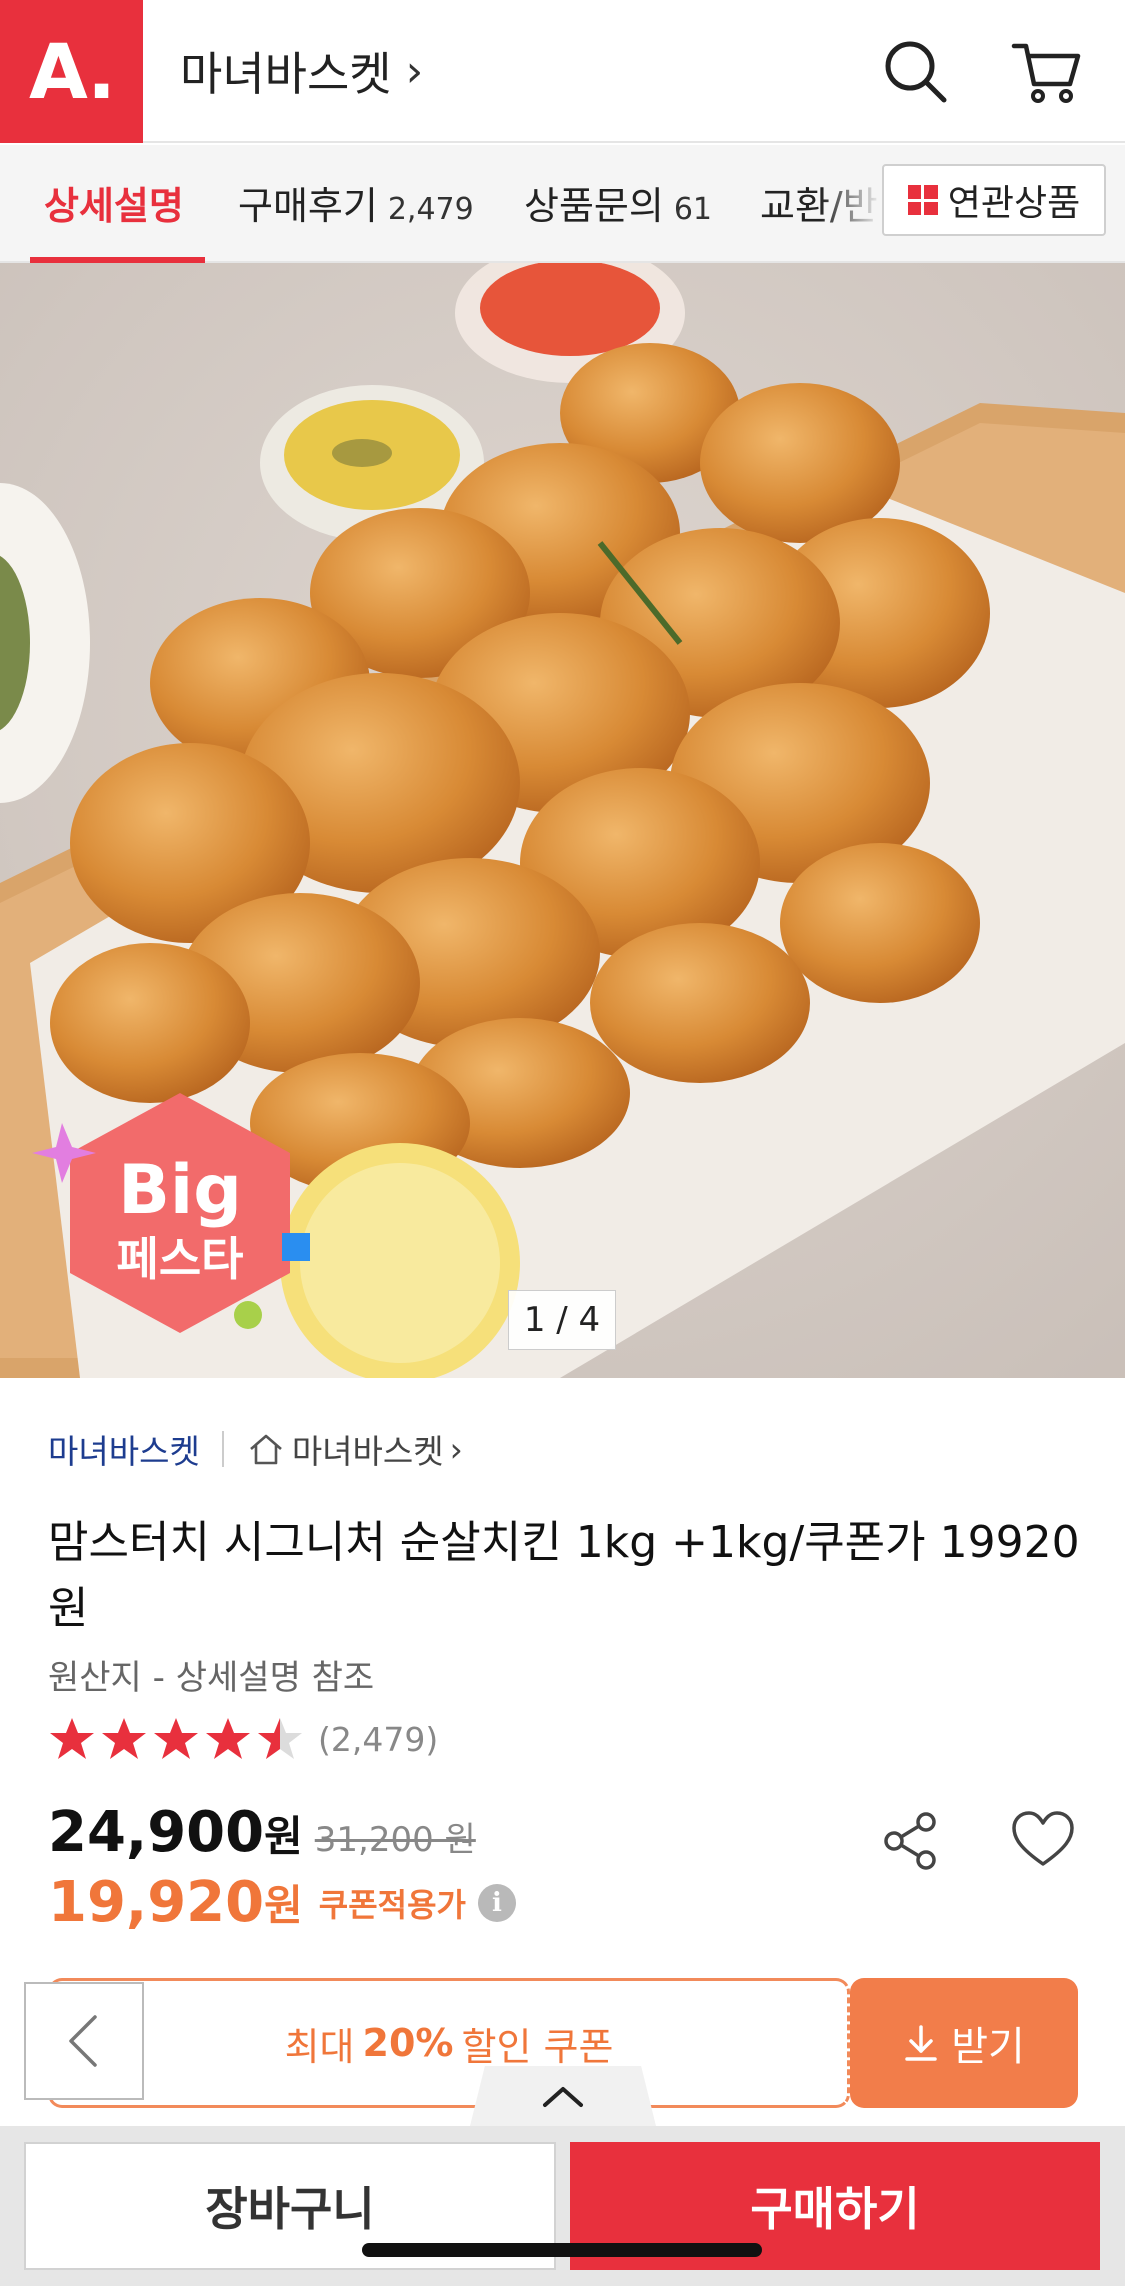 The height and width of the screenshot is (2286, 1125). I want to click on tab-count: 61, so click(693, 209).